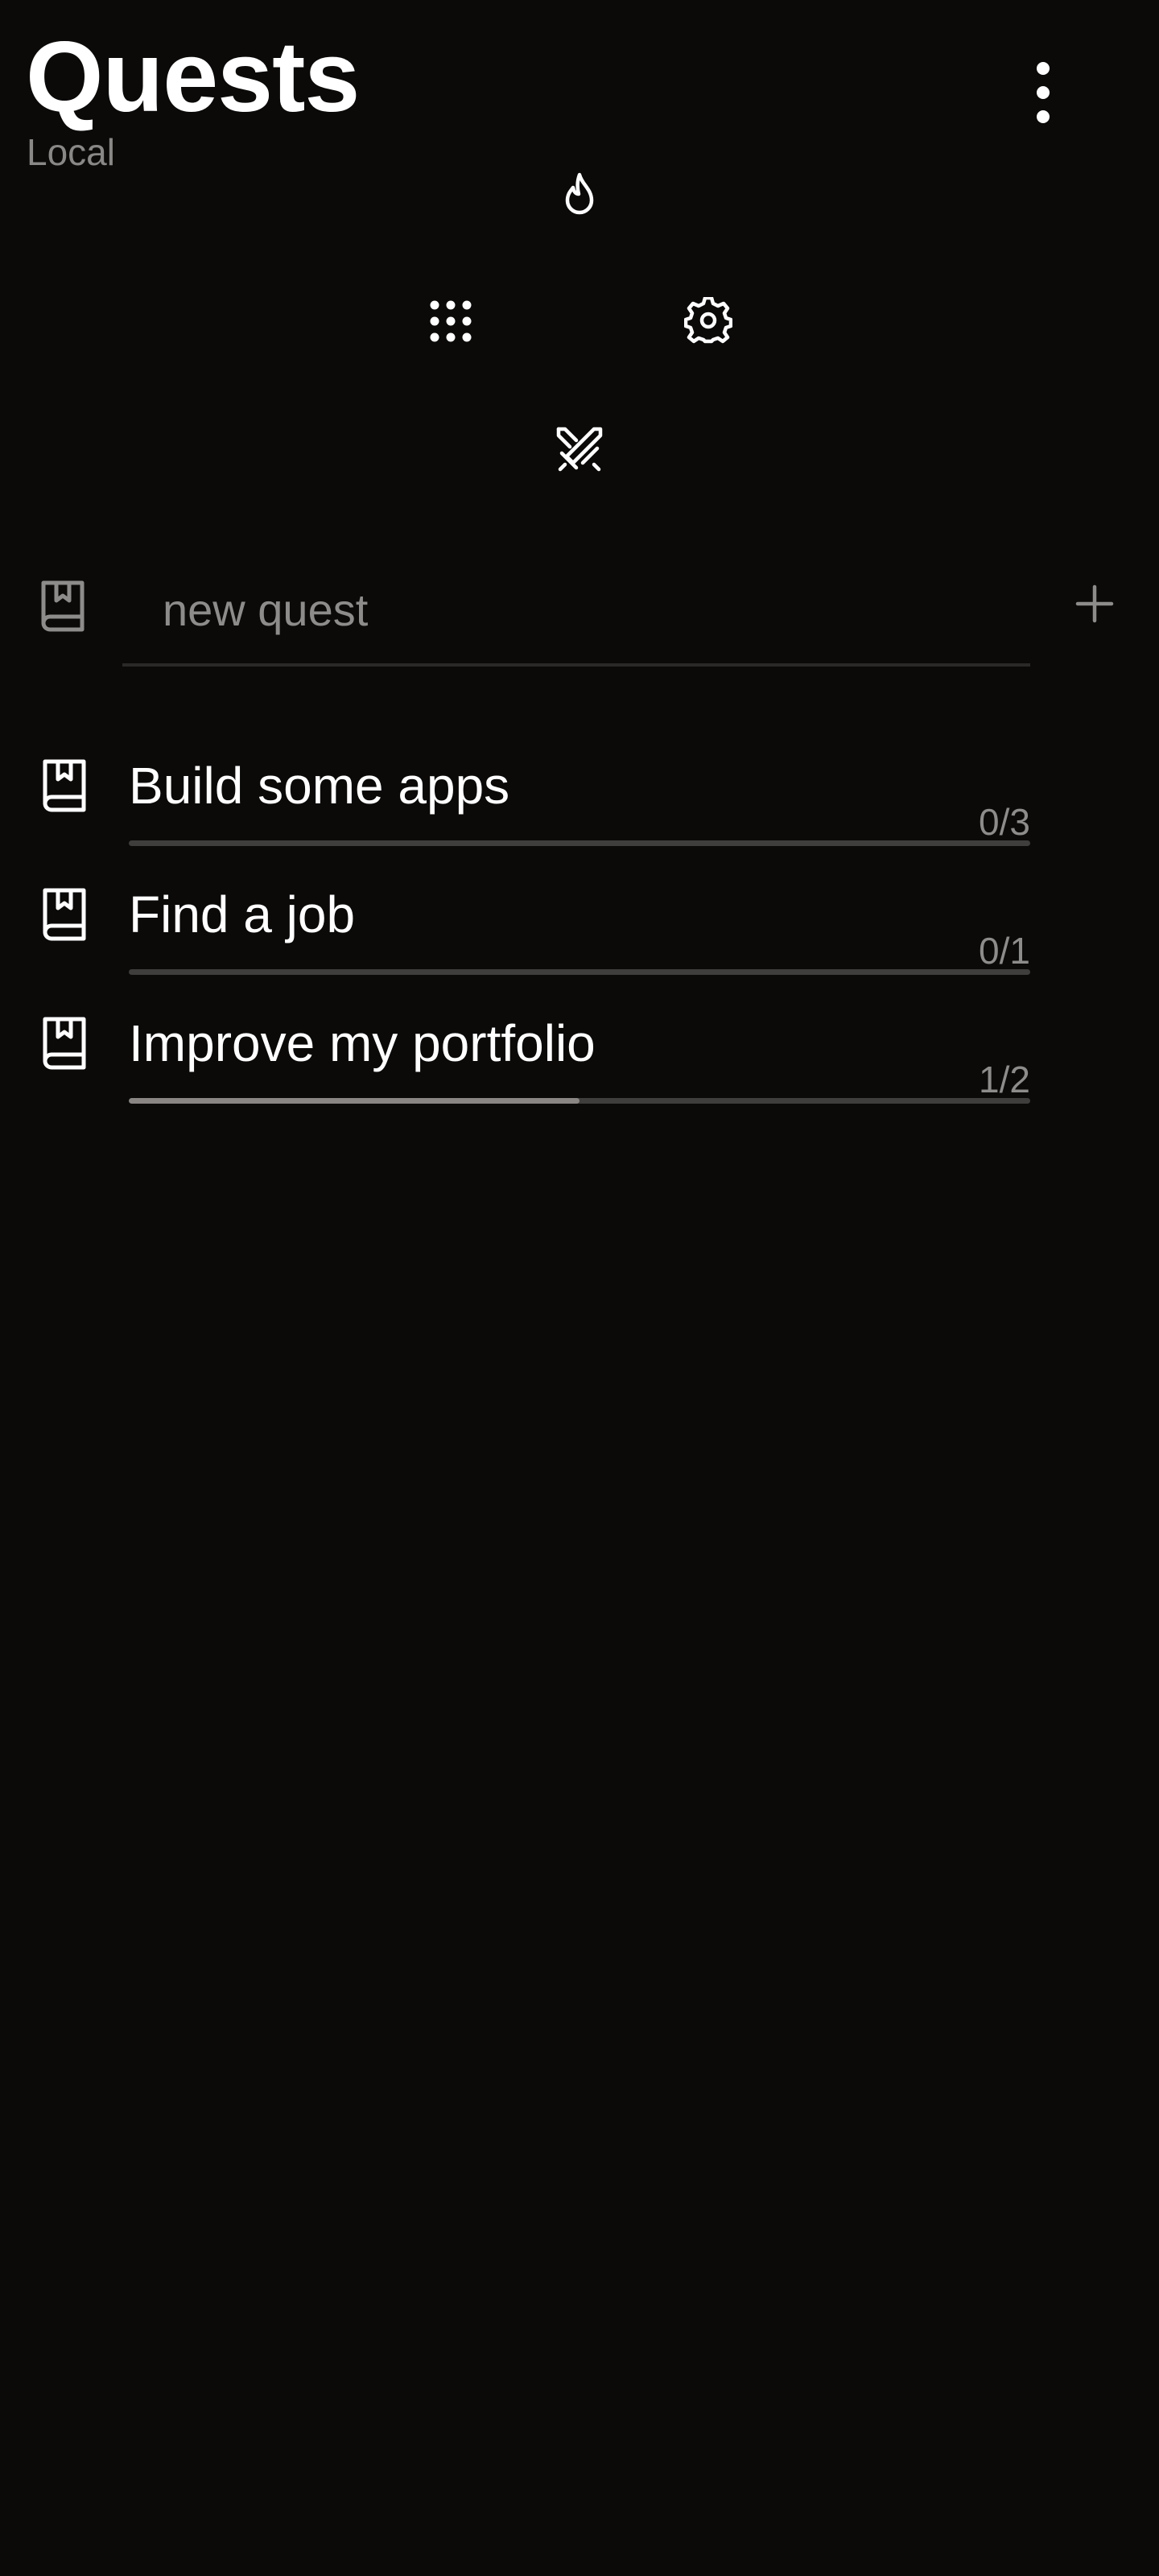 The image size is (1159, 2576). I want to click on gear-icon, so click(708, 320).